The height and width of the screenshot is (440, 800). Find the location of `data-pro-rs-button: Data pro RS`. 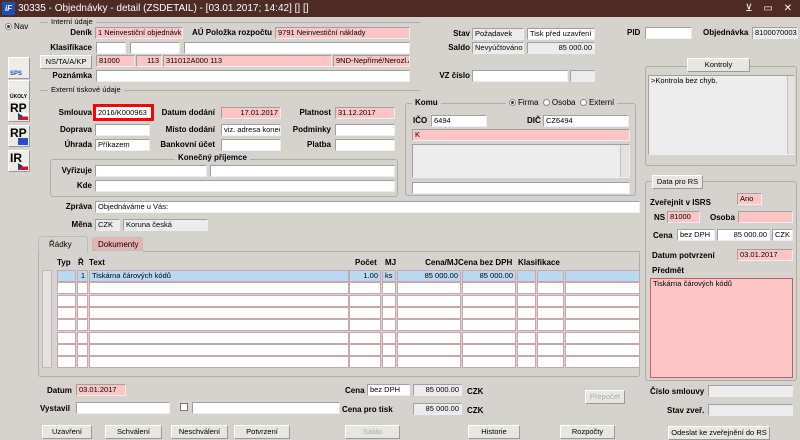

data-pro-rs-button: Data pro RS is located at coordinates (677, 182).